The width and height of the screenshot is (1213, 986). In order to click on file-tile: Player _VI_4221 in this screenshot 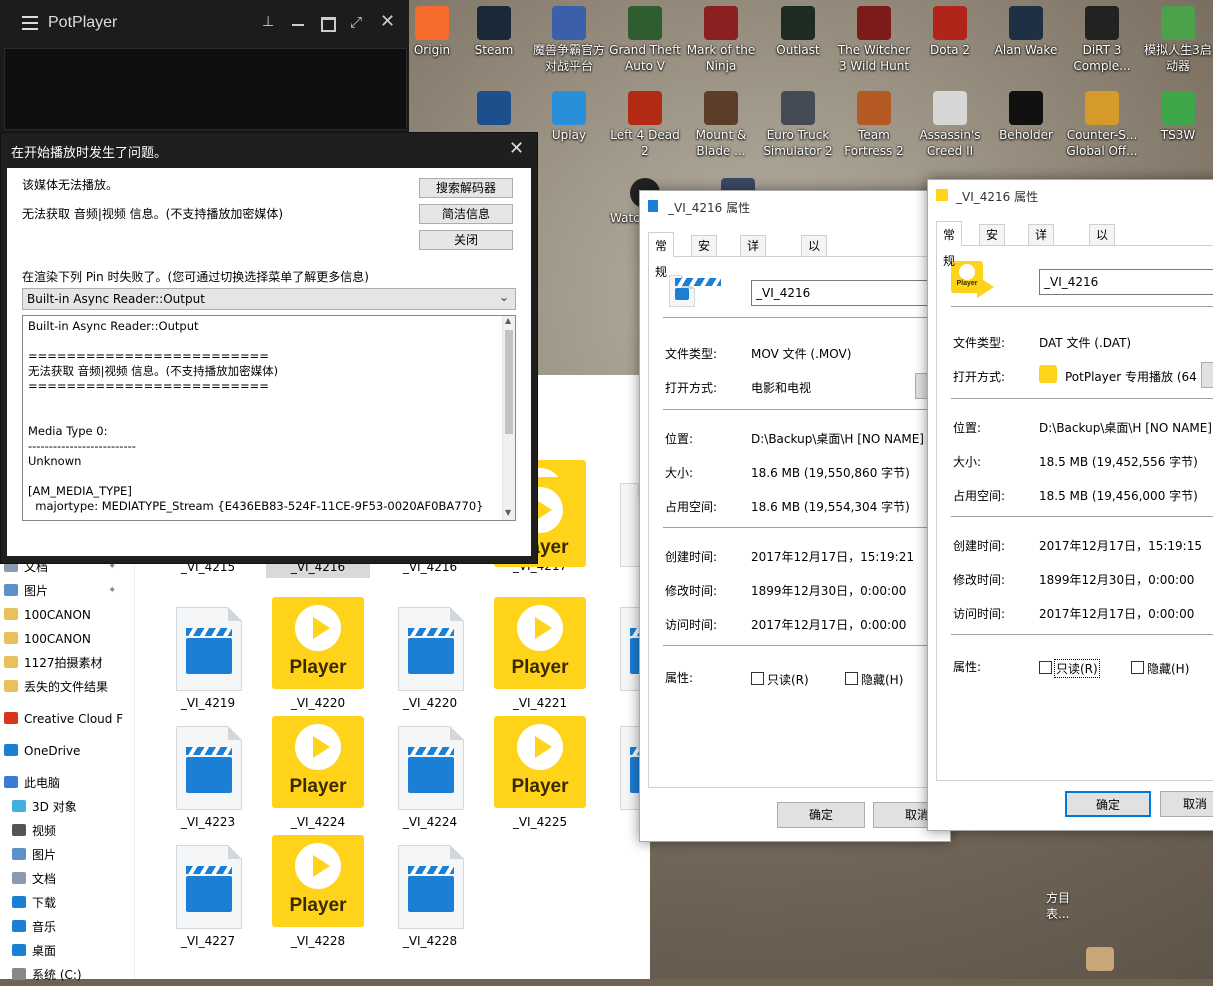, I will do `click(540, 656)`.